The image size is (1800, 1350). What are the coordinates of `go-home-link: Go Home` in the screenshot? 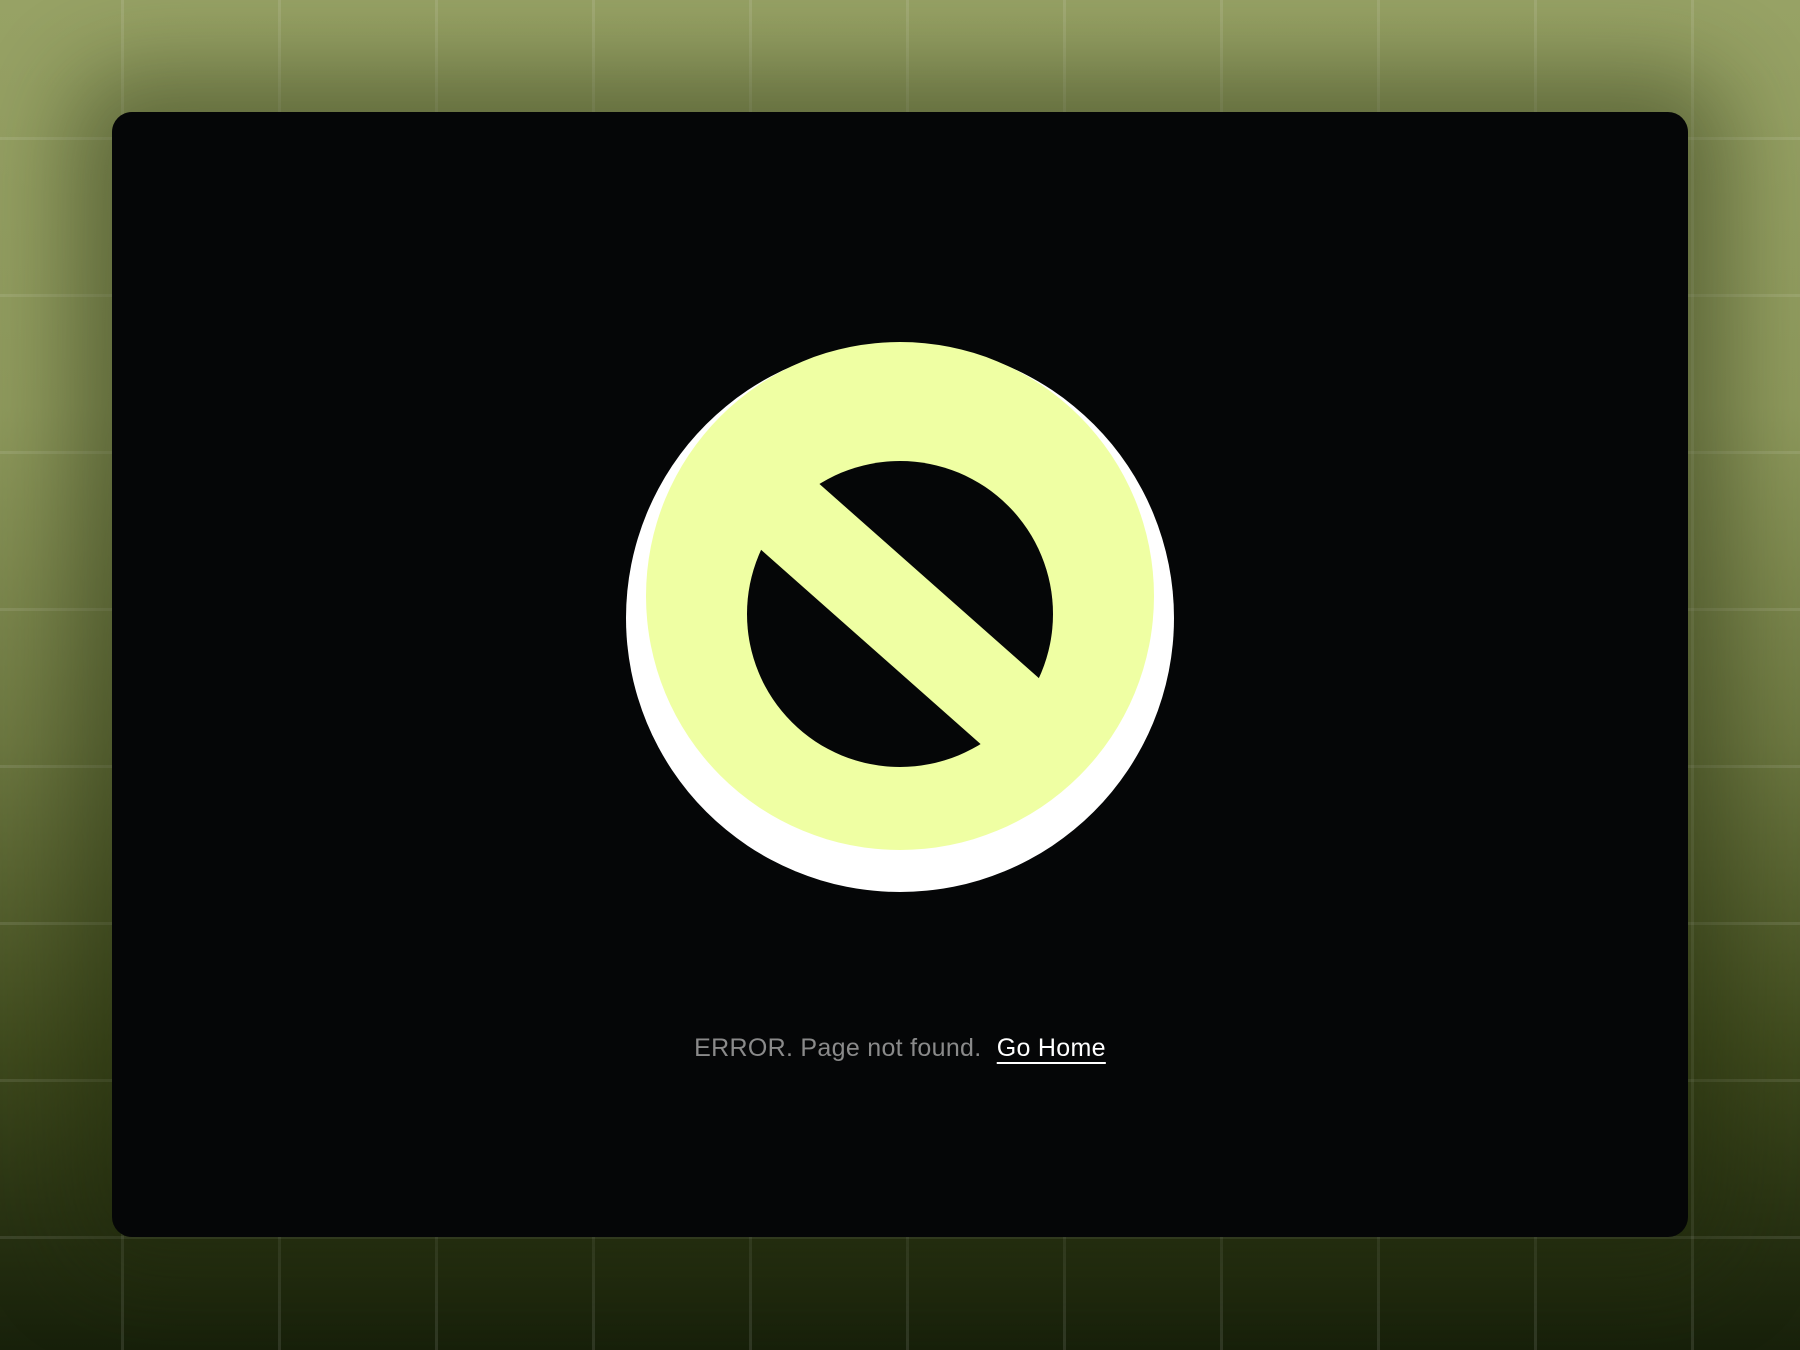 It's located at (1051, 1048).